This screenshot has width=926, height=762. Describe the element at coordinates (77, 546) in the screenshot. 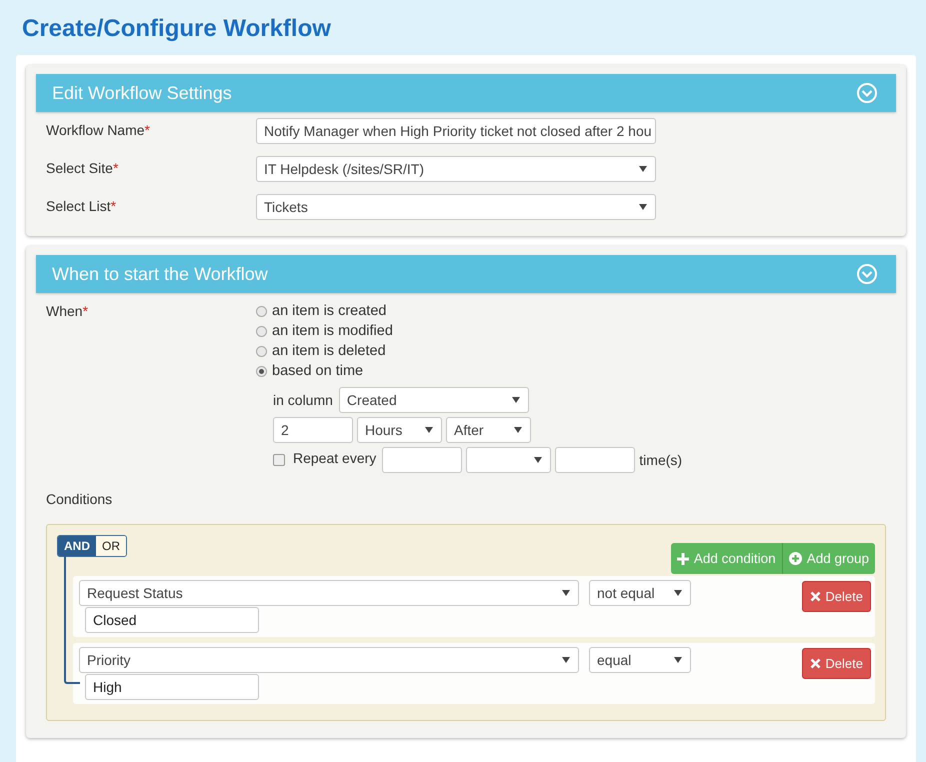

I see `logic-tab: AND` at that location.